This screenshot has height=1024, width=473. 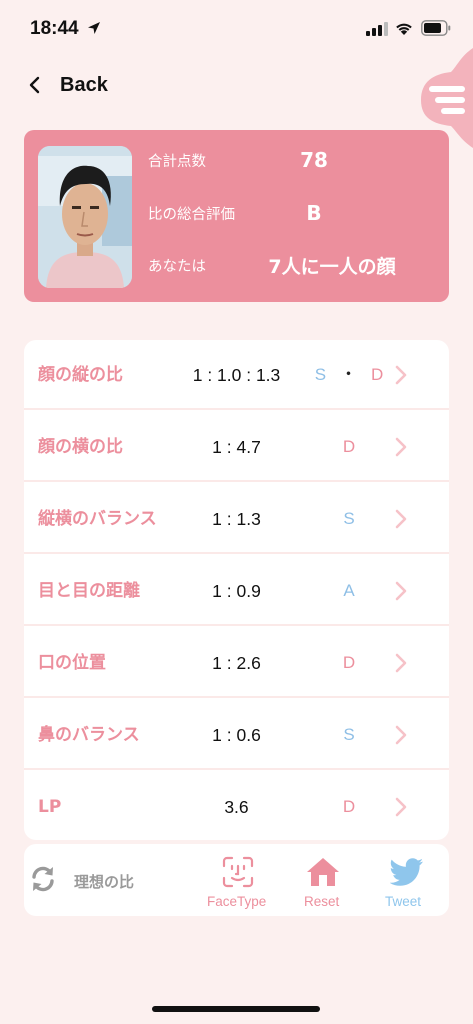 What do you see at coordinates (322, 901) in the screenshot?
I see `reset-label: Reset` at bounding box center [322, 901].